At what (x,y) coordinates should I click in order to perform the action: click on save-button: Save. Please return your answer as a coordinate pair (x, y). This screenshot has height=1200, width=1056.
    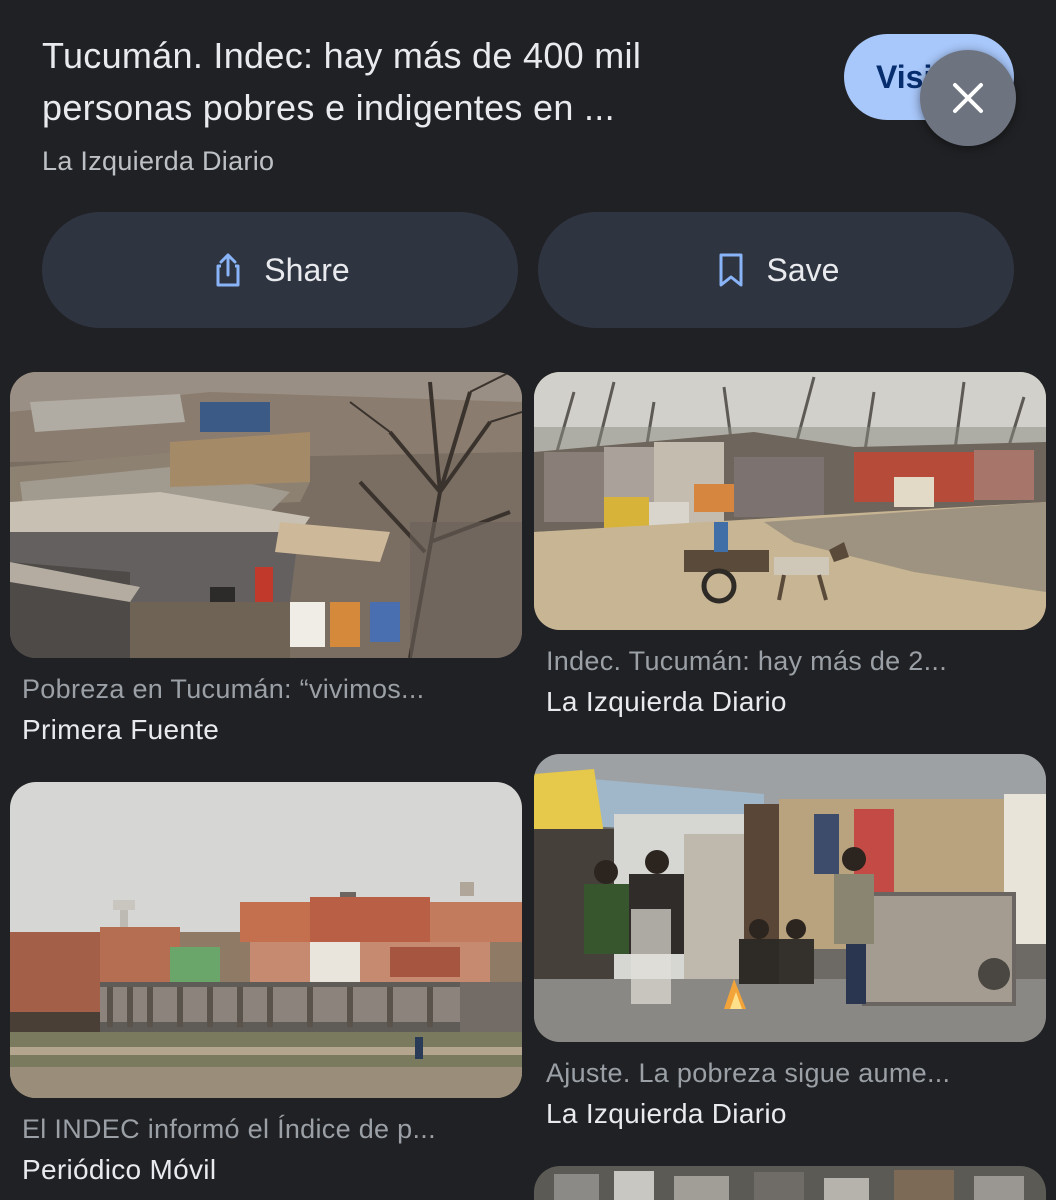
    Looking at the image, I should click on (776, 270).